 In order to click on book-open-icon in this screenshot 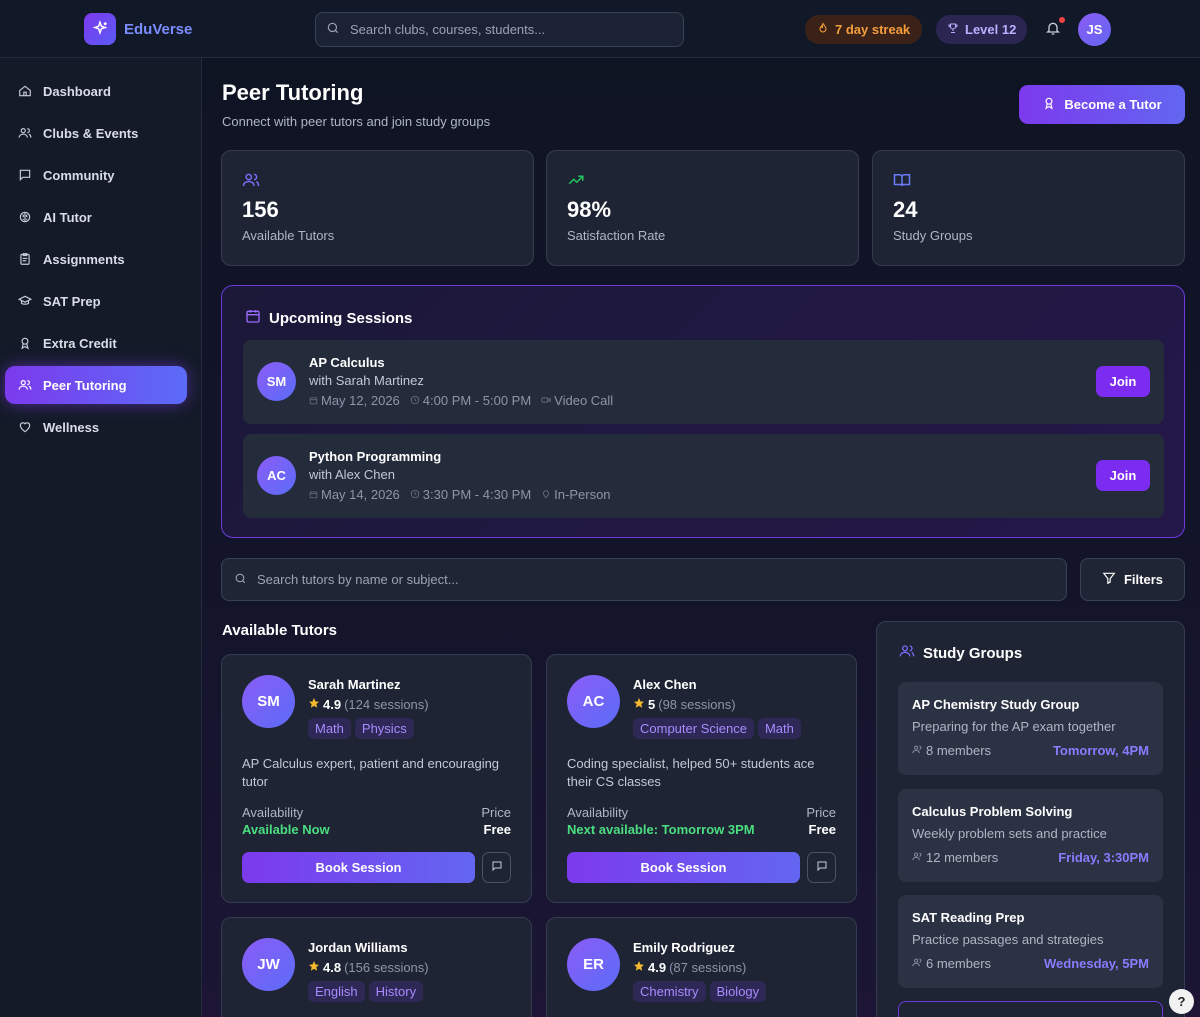, I will do `click(902, 182)`.